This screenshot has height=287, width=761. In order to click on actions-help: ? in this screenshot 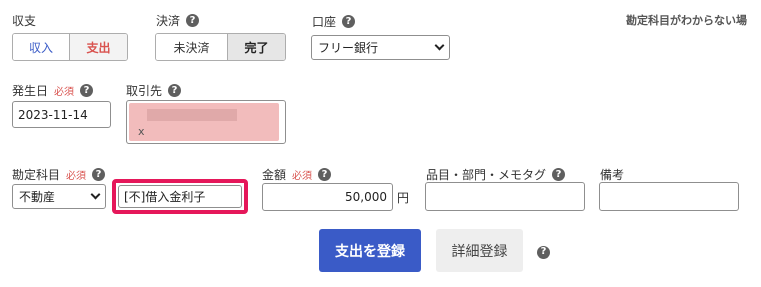, I will do `click(543, 251)`.